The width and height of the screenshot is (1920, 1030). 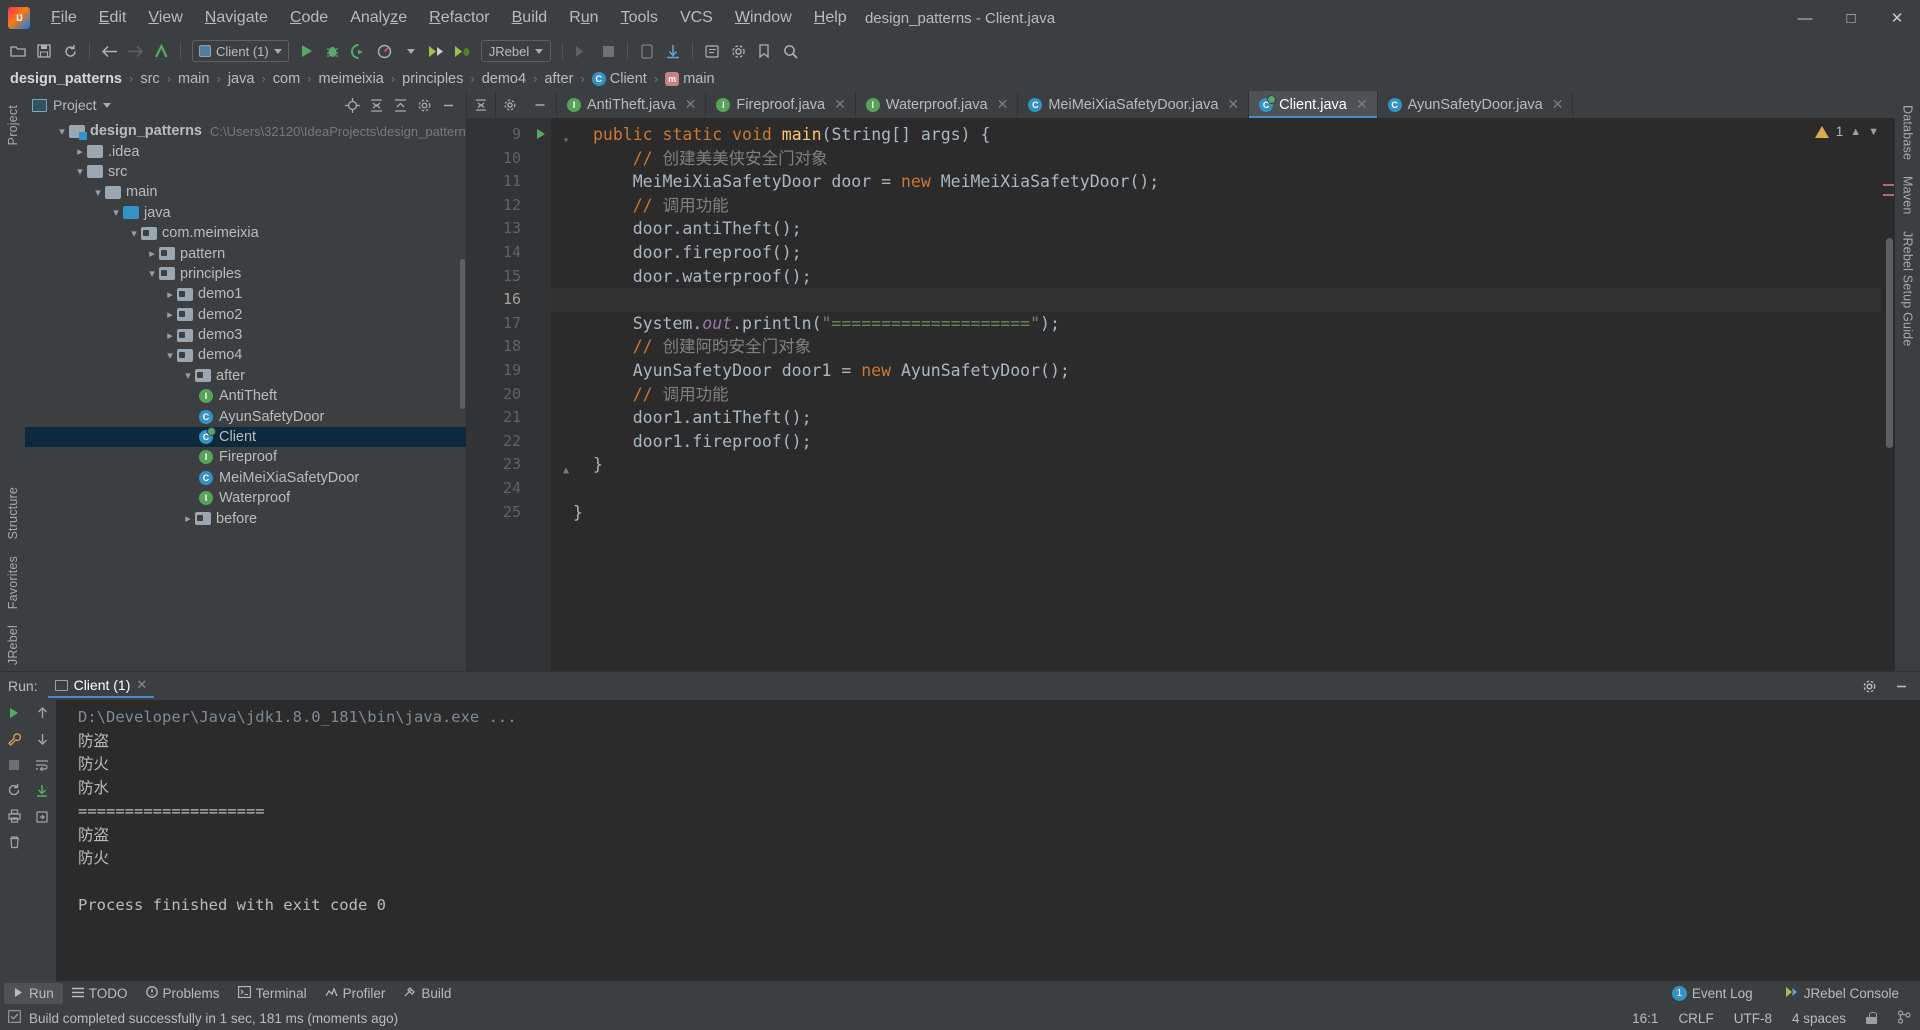 I want to click on profile-button, so click(x=385, y=51).